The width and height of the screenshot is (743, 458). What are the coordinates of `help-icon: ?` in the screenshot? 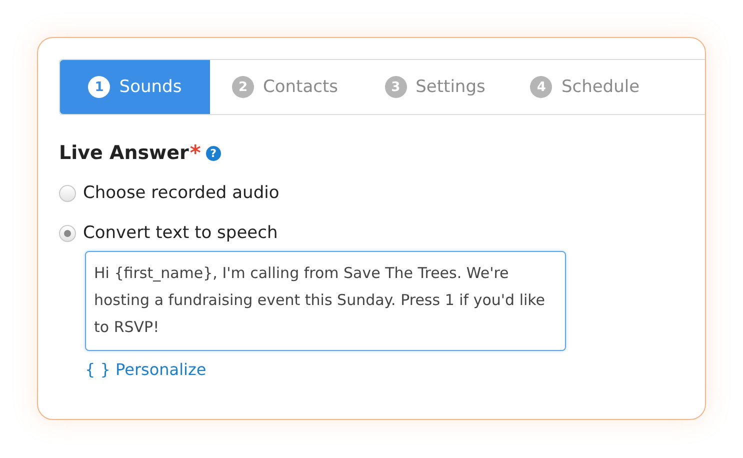 It's located at (213, 153).